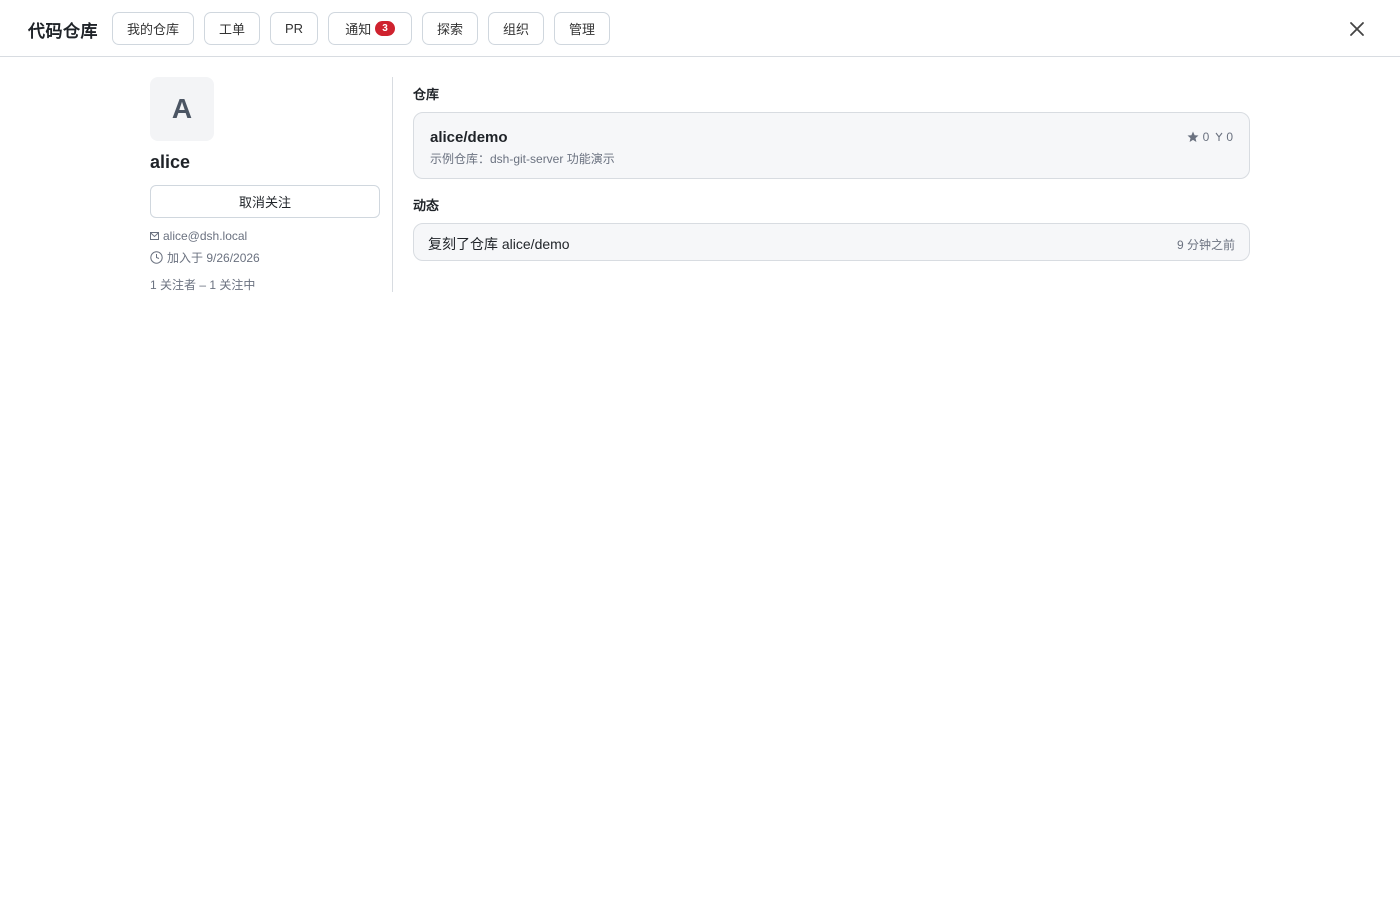  I want to click on unfollow-label: 取消关注, so click(264, 202).